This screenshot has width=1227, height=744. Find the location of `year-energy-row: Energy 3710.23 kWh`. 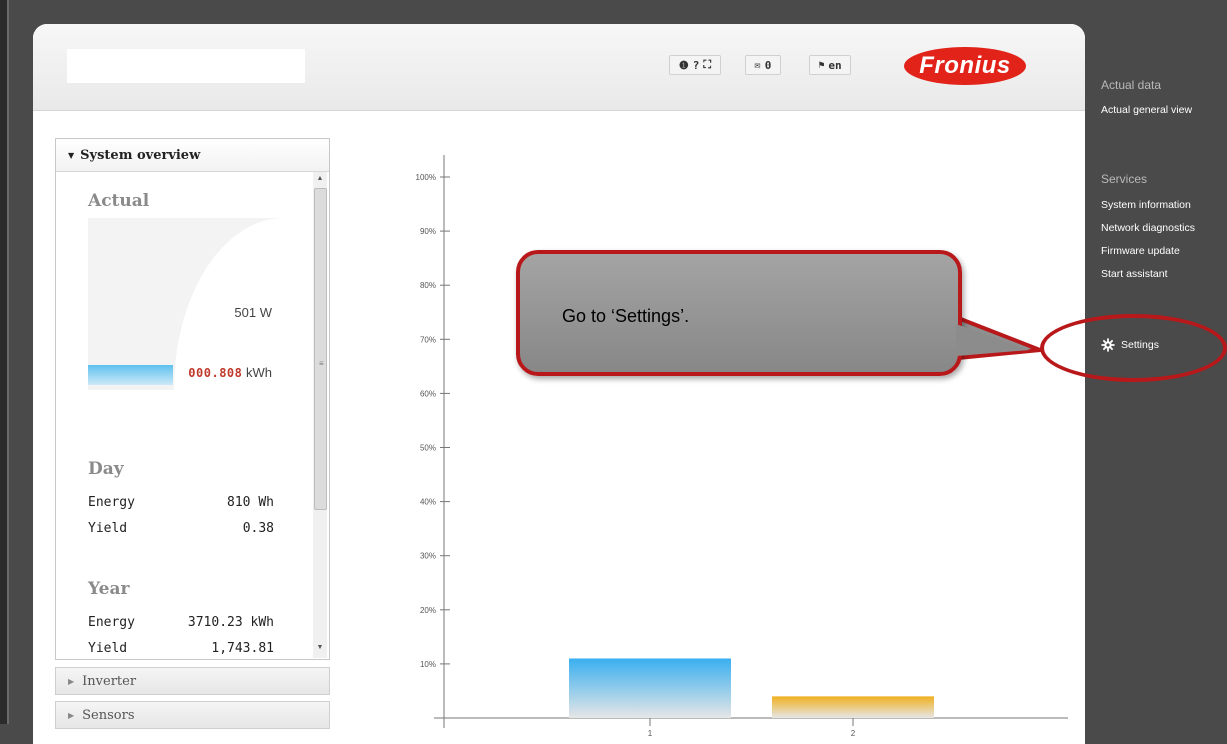

year-energy-row: Energy 3710.23 kWh is located at coordinates (181, 622).